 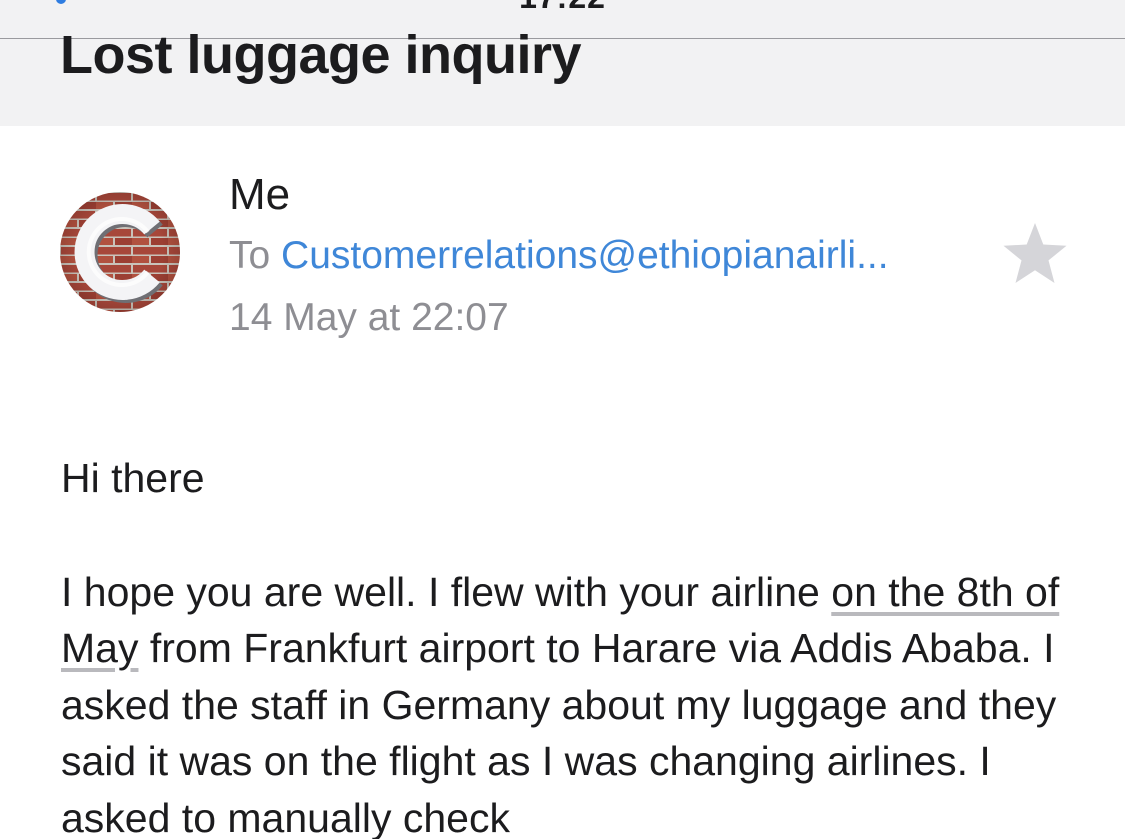 What do you see at coordinates (369, 317) in the screenshot?
I see `email-date: 14 May at 22:07` at bounding box center [369, 317].